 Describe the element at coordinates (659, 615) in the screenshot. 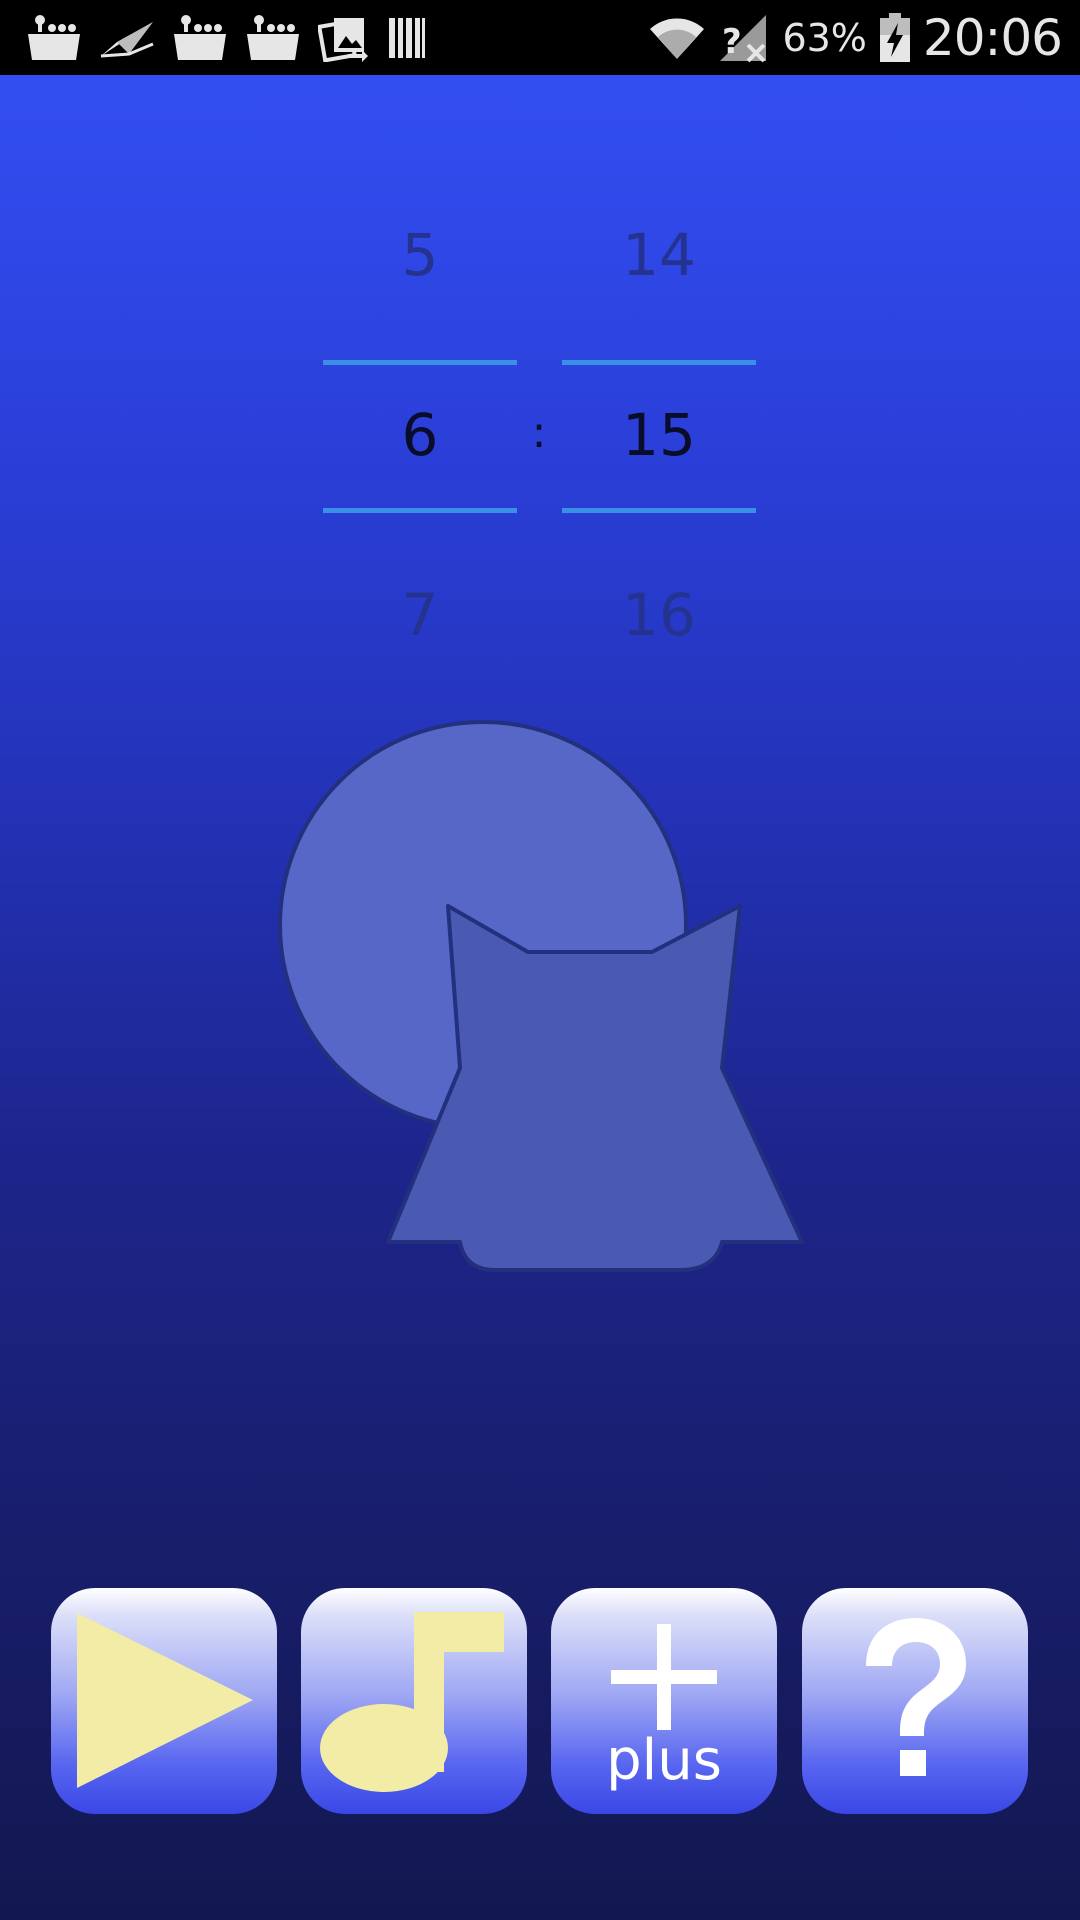

I see `minute-next: 16` at that location.